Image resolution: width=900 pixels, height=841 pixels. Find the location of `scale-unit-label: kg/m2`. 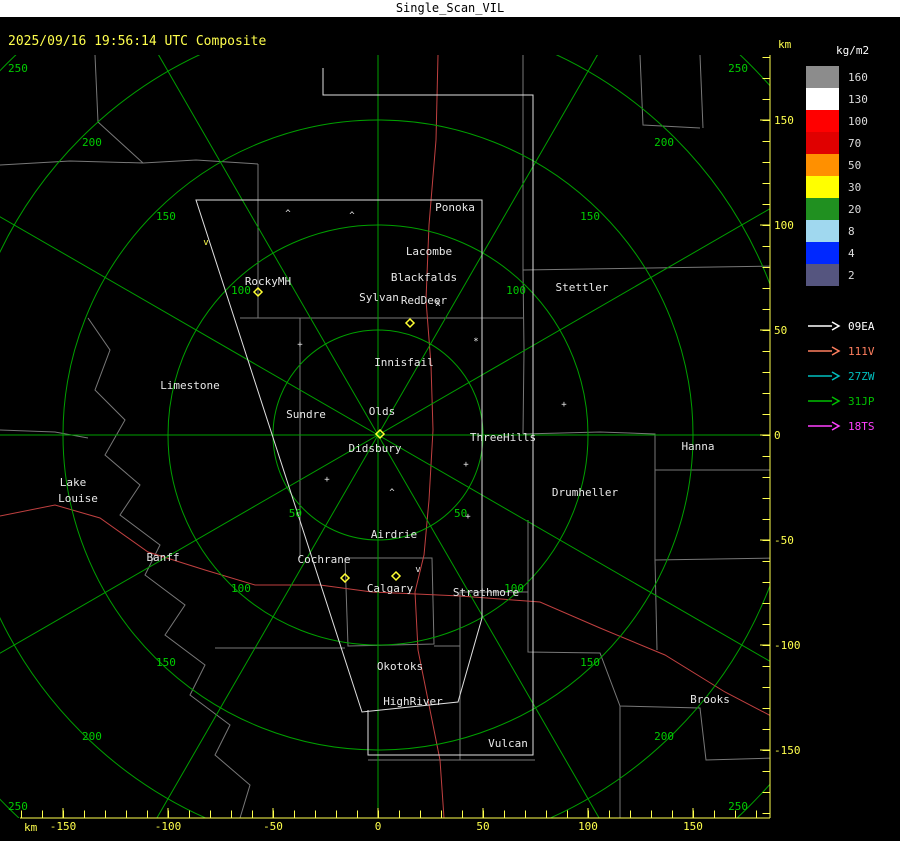

scale-unit-label: kg/m2 is located at coordinates (853, 50).